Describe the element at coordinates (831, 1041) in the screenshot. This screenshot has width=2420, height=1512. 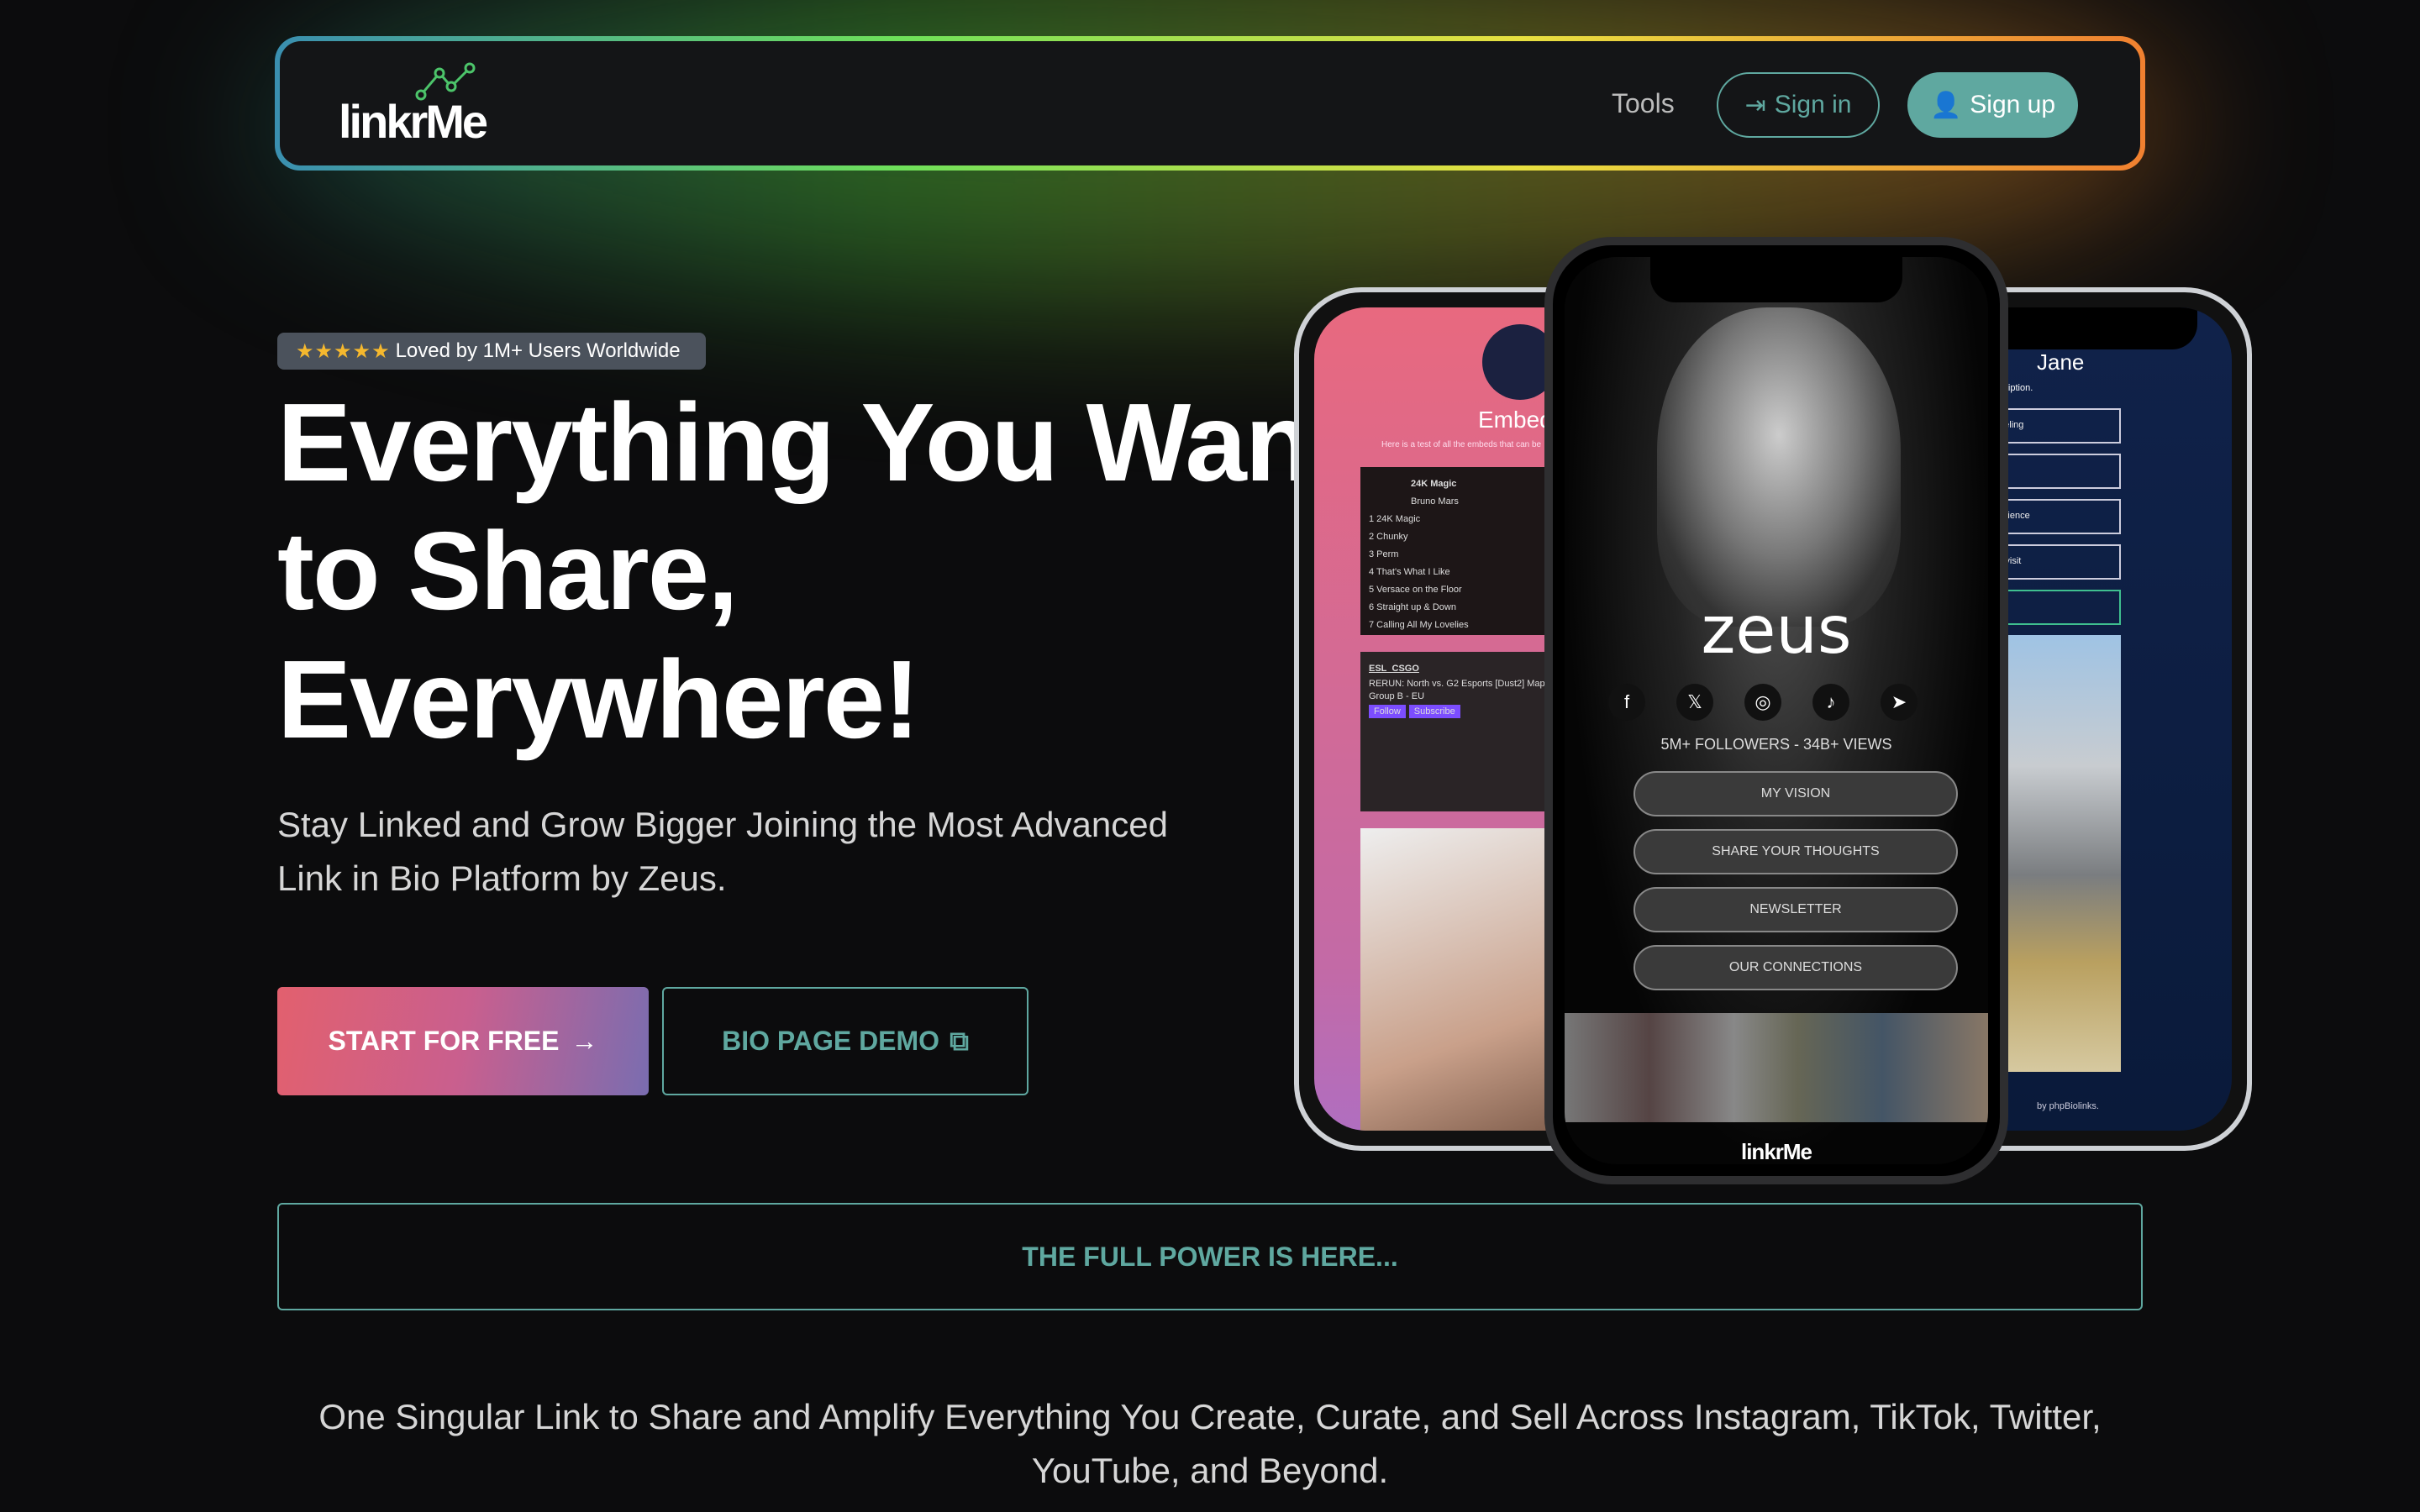
I see `demo-label: BIO PAGE DEMO` at that location.